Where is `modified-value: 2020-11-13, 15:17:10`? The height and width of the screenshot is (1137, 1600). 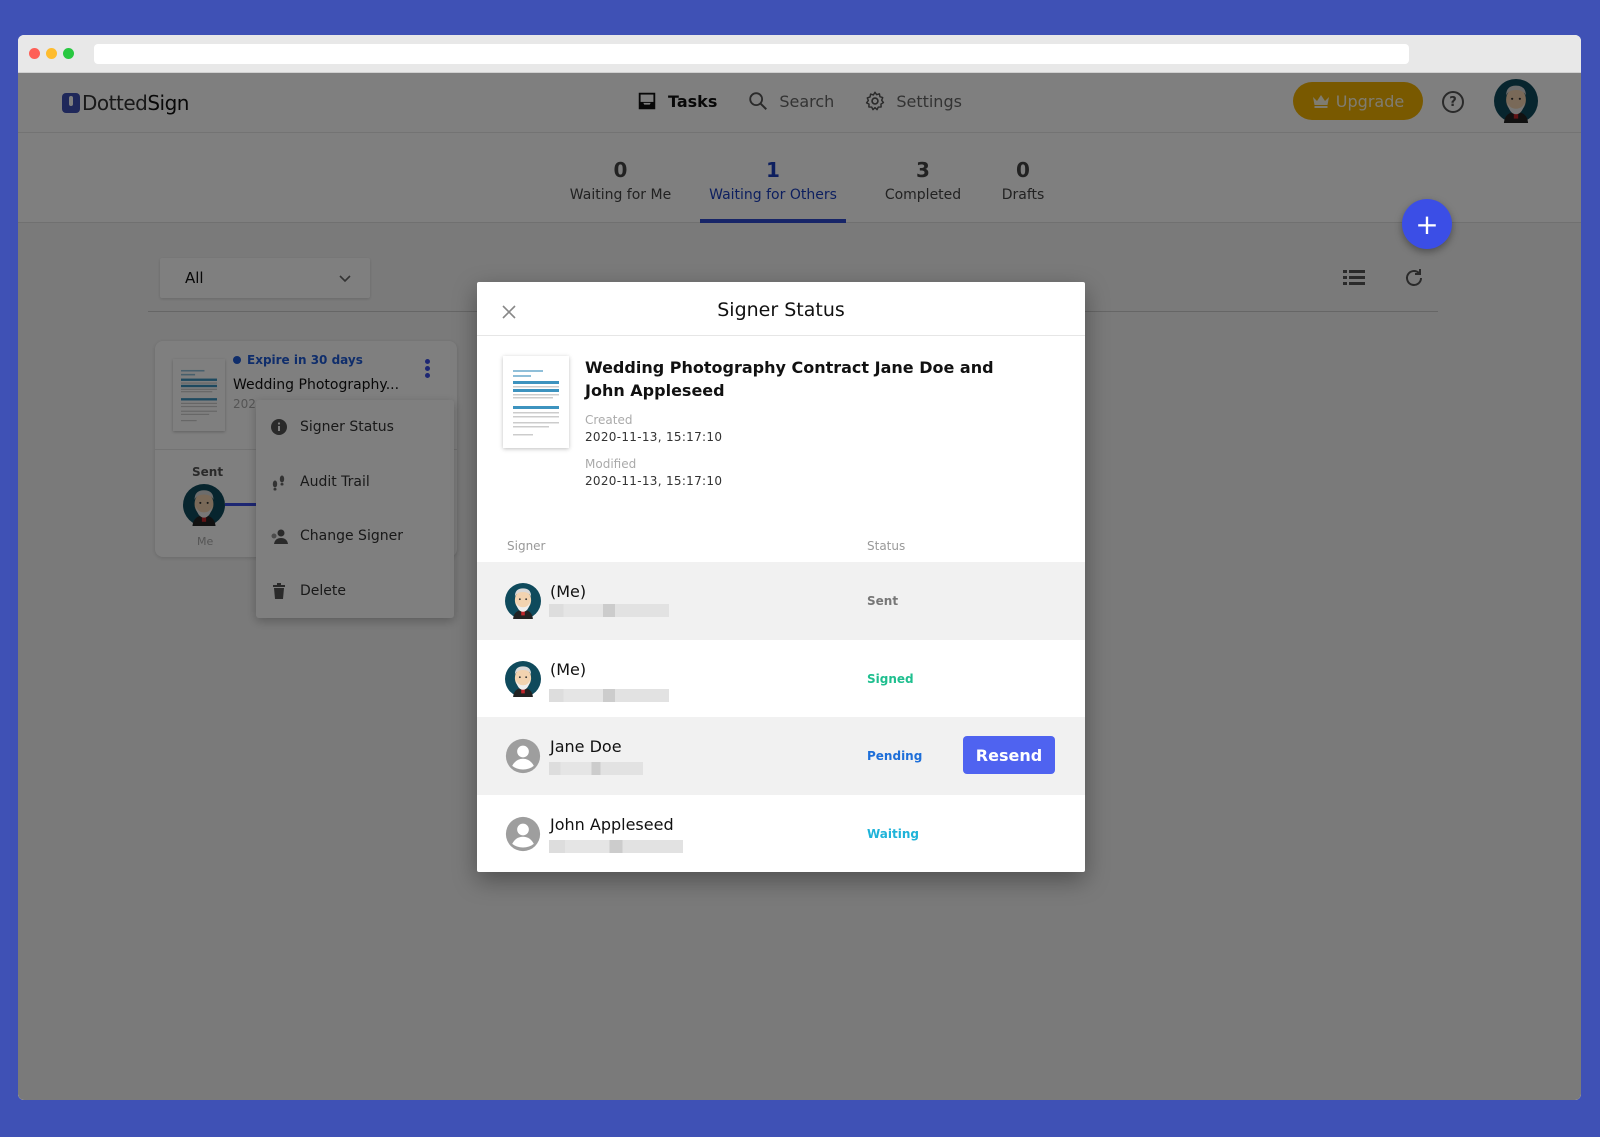 modified-value: 2020-11-13, 15:17:10 is located at coordinates (654, 481).